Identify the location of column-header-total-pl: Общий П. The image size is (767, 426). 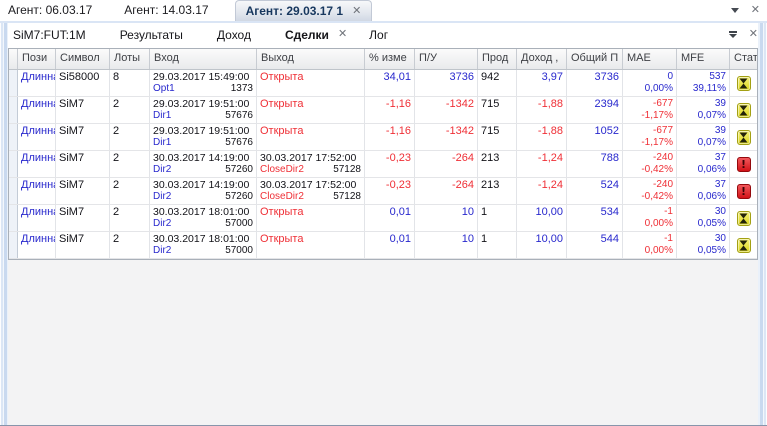
(595, 59).